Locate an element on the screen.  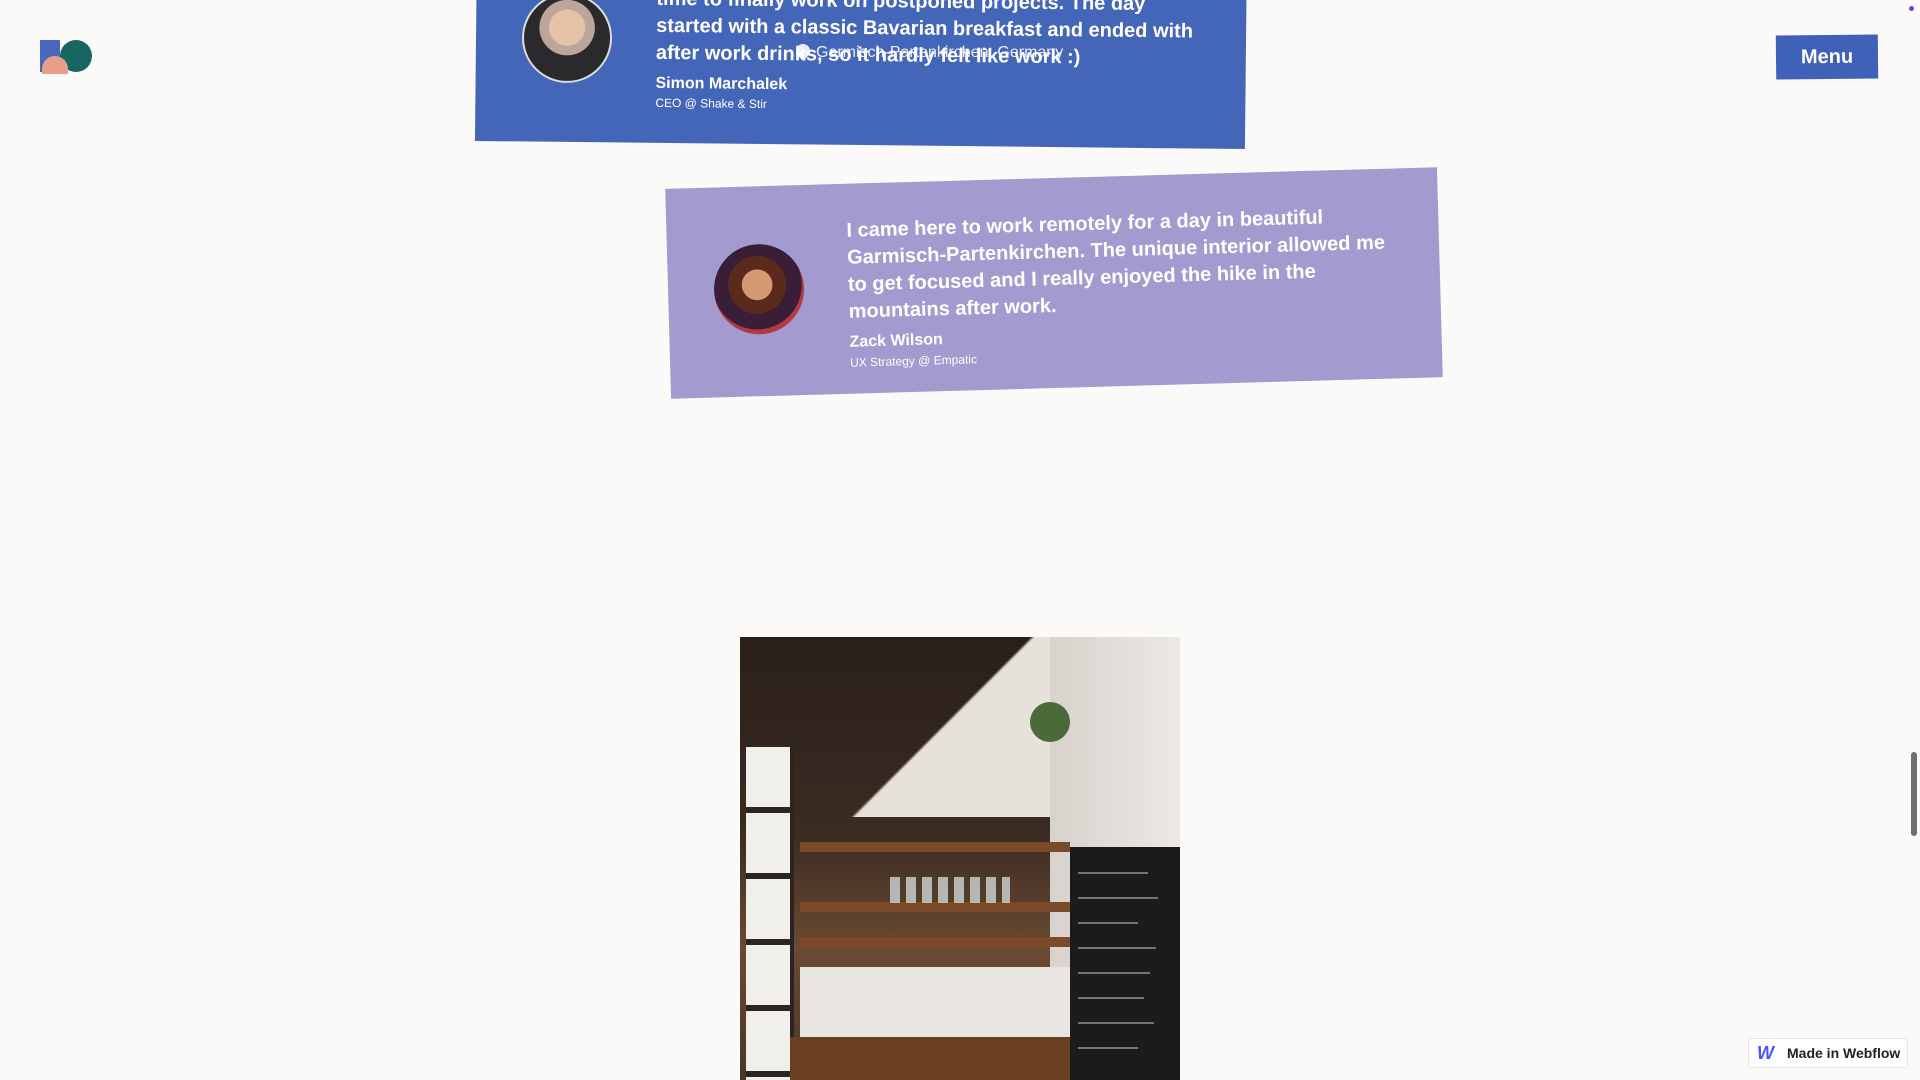
webflow-logo-icon: W is located at coordinates (1765, 1053).